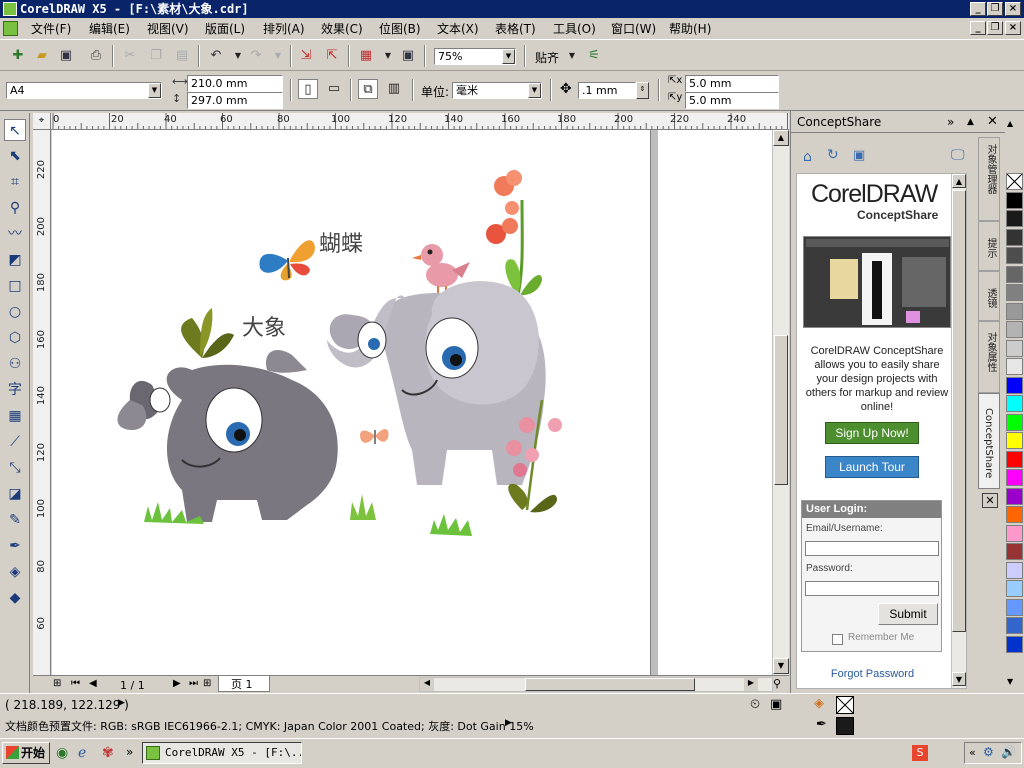 This screenshot has height=768, width=1024. I want to click on units-dropdown-icon: ▼, so click(534, 90).